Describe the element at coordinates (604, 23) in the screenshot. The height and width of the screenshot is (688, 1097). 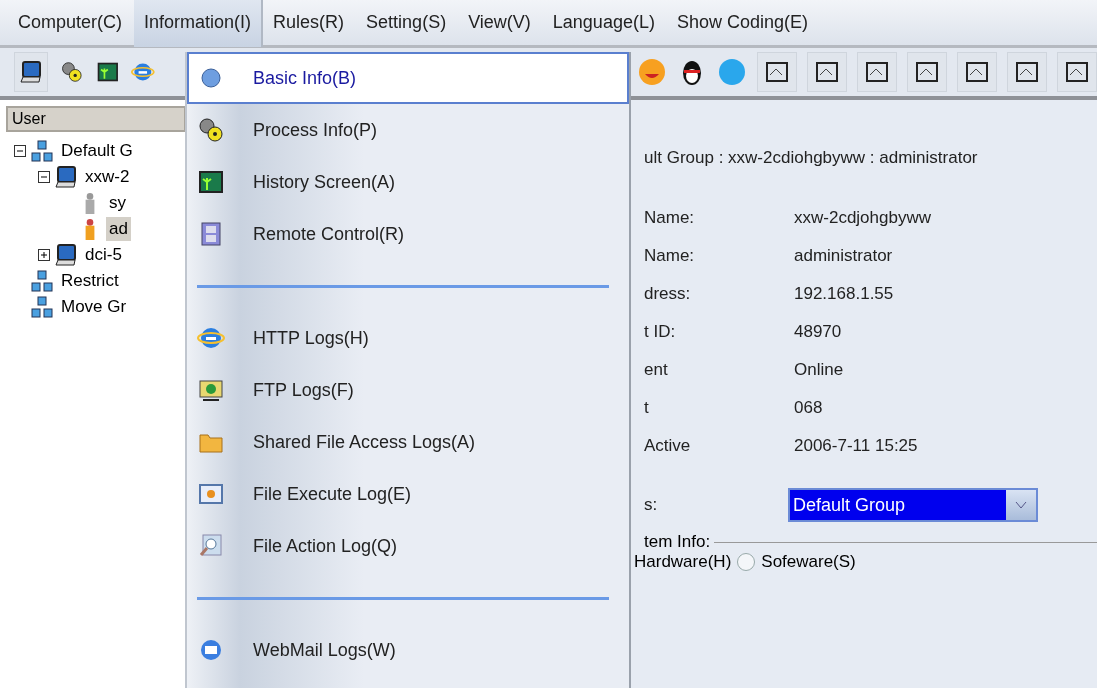
I see `menu-title: Language(L)` at that location.